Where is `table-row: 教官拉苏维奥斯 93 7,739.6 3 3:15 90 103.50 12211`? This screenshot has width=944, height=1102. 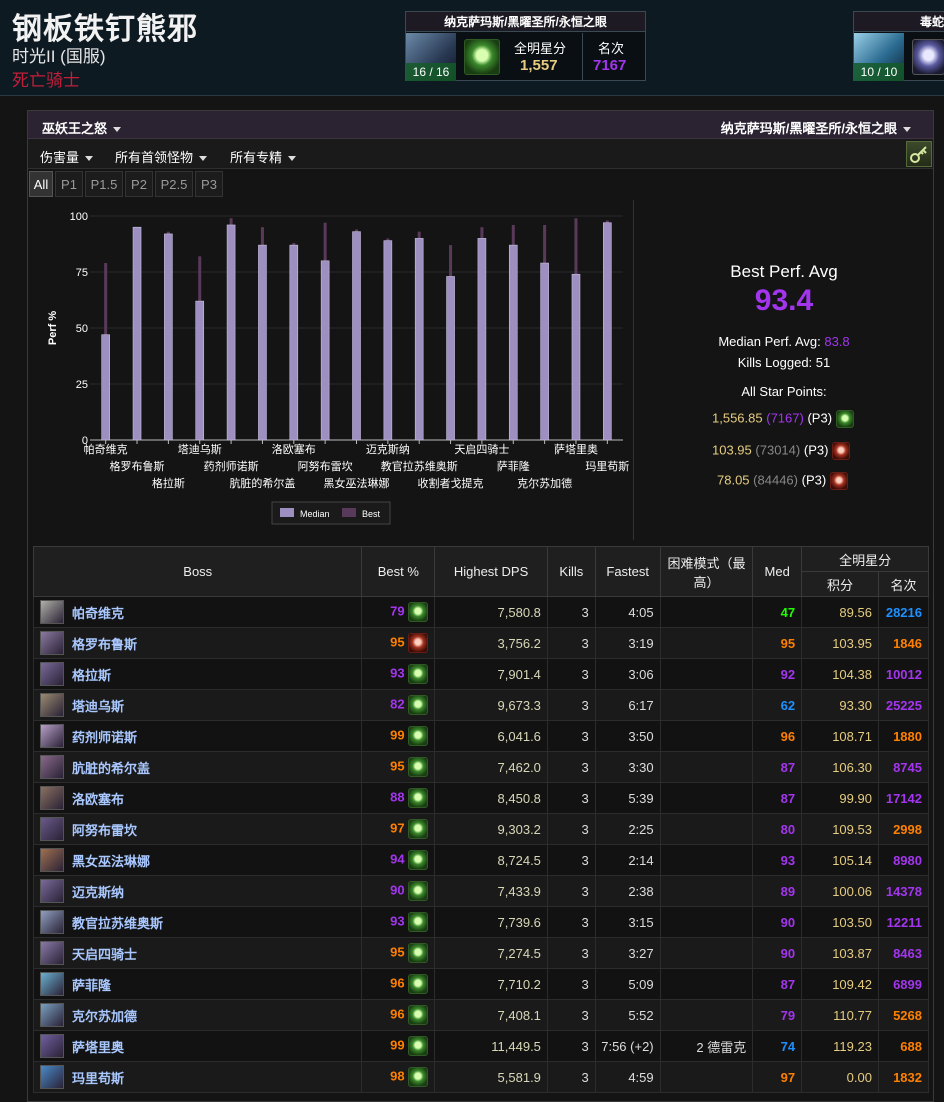
table-row: 教官拉苏维奥斯 93 7,739.6 3 3:15 90 103.50 12211 is located at coordinates (481, 922).